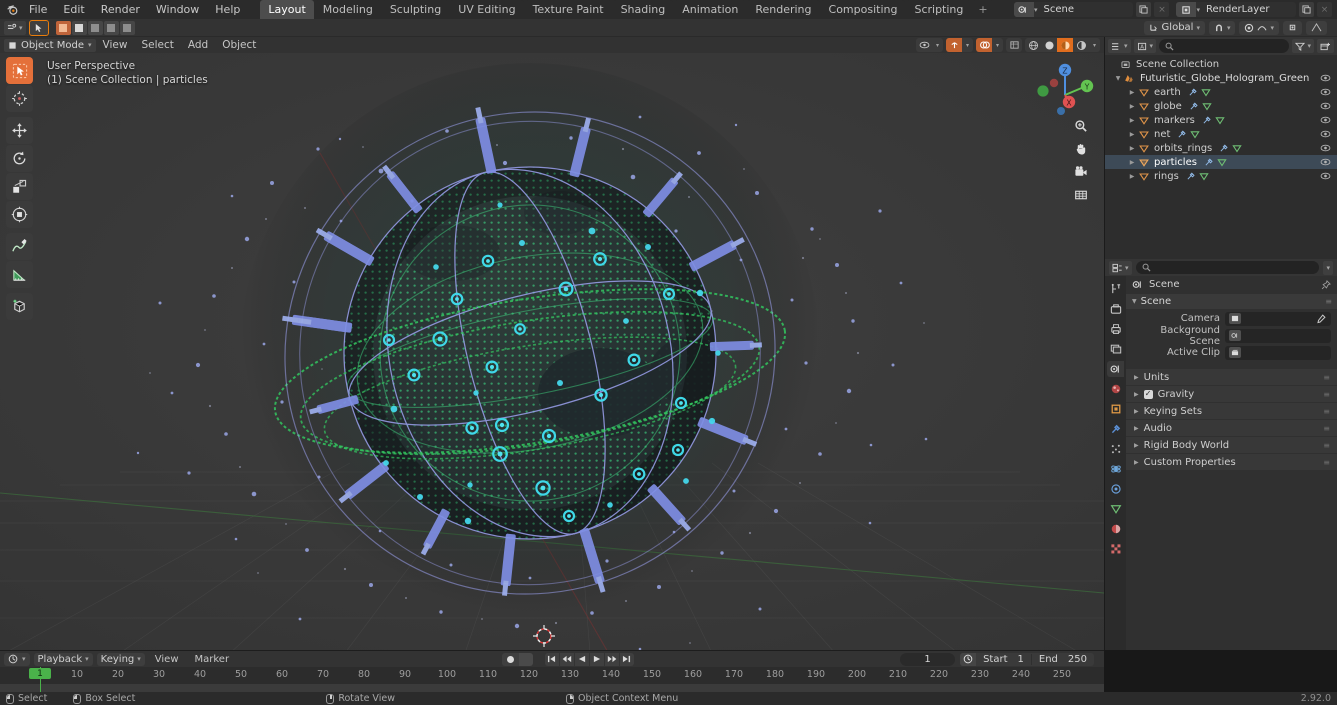  Describe the element at coordinates (1003, 659) in the screenshot. I see `start-frame-field: Start 1` at that location.